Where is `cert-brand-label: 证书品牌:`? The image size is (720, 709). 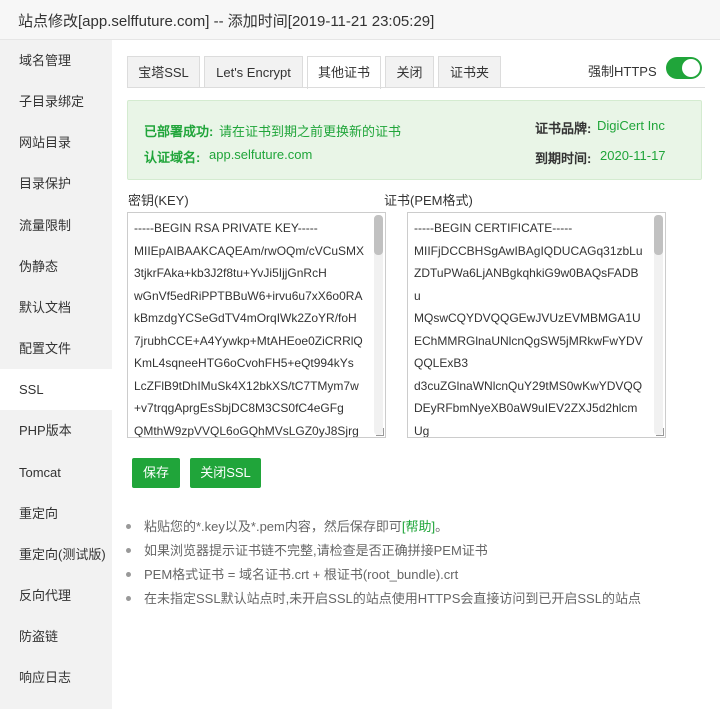
cert-brand-label: 证书品牌: is located at coordinates (563, 128).